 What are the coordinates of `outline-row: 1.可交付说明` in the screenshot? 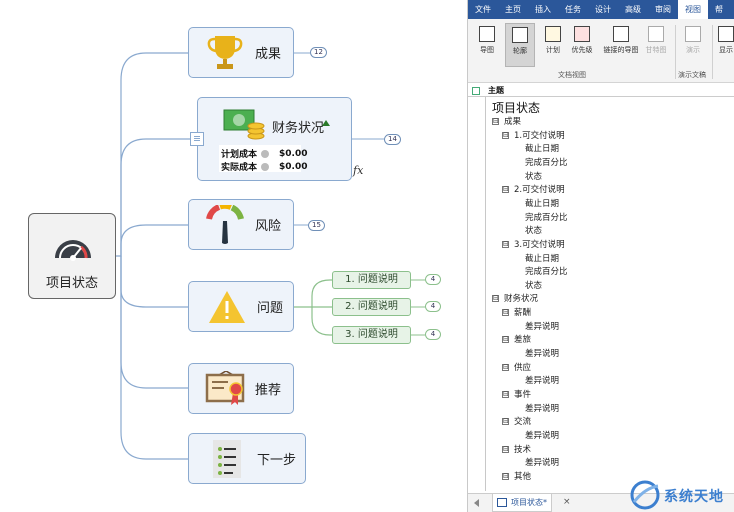 It's located at (539, 135).